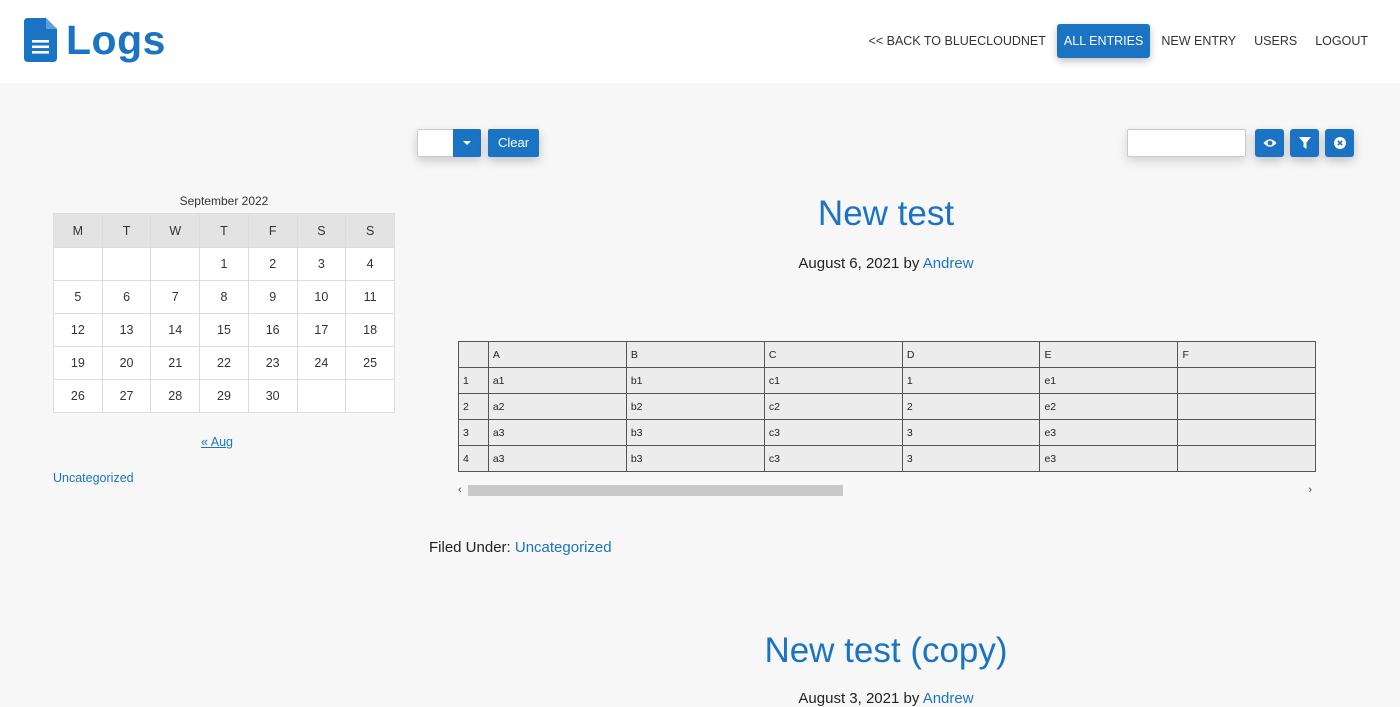 The width and height of the screenshot is (1400, 707). I want to click on post-date-2: August 3, 2021, so click(849, 698).